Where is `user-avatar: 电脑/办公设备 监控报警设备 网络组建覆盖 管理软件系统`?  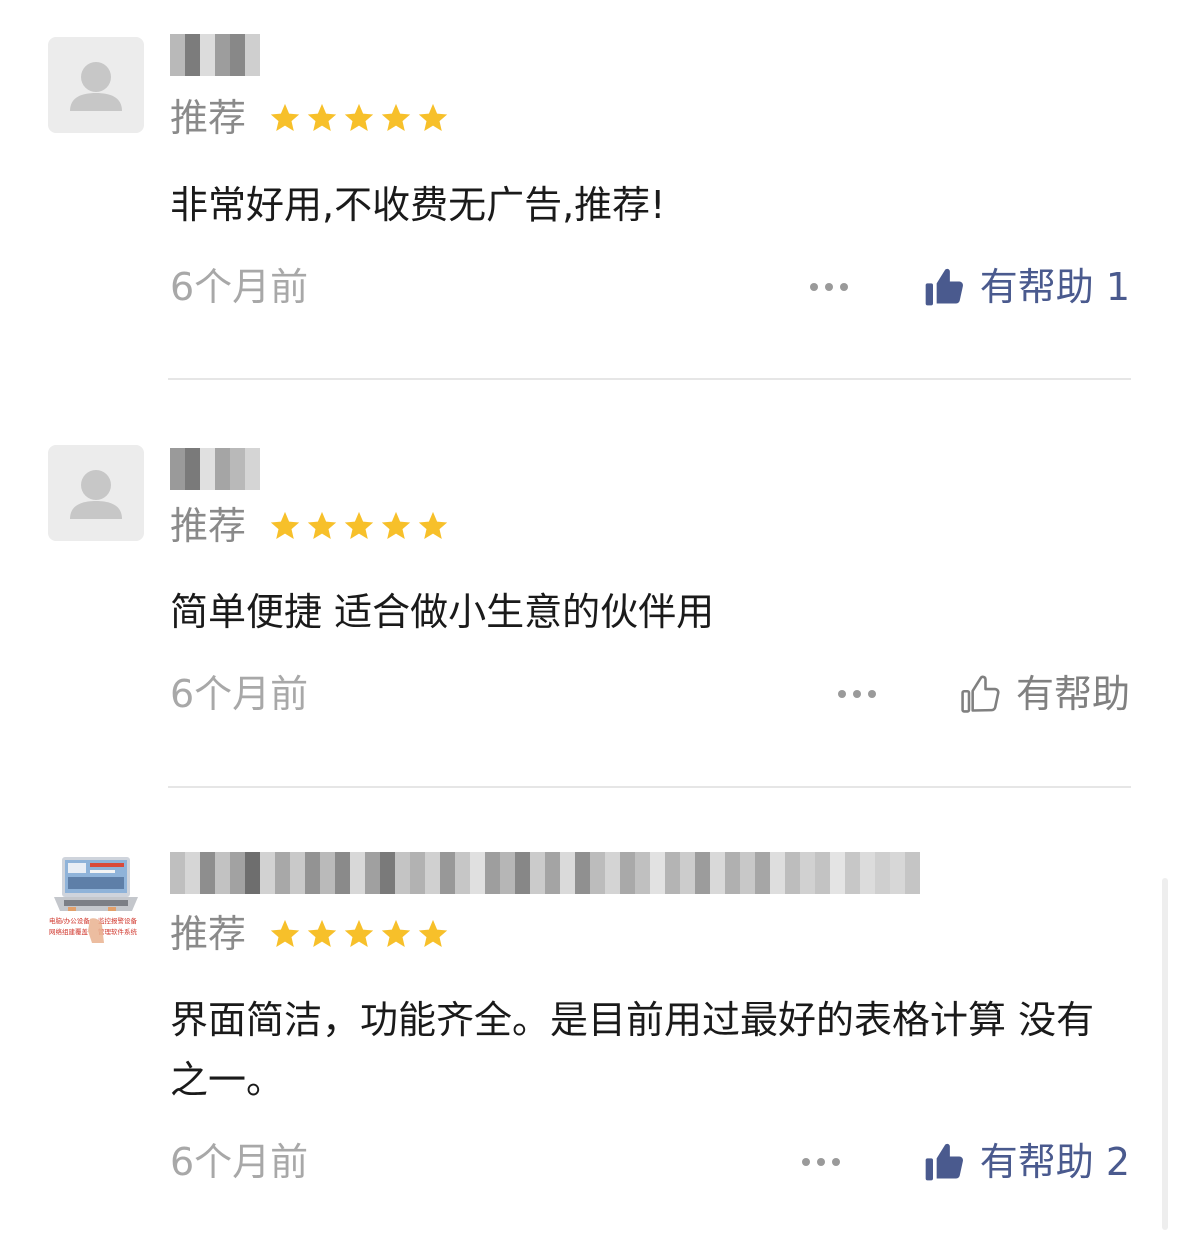 user-avatar: 电脑/办公设备 监控报警设备 网络组建覆盖 管理软件系统 is located at coordinates (96, 901).